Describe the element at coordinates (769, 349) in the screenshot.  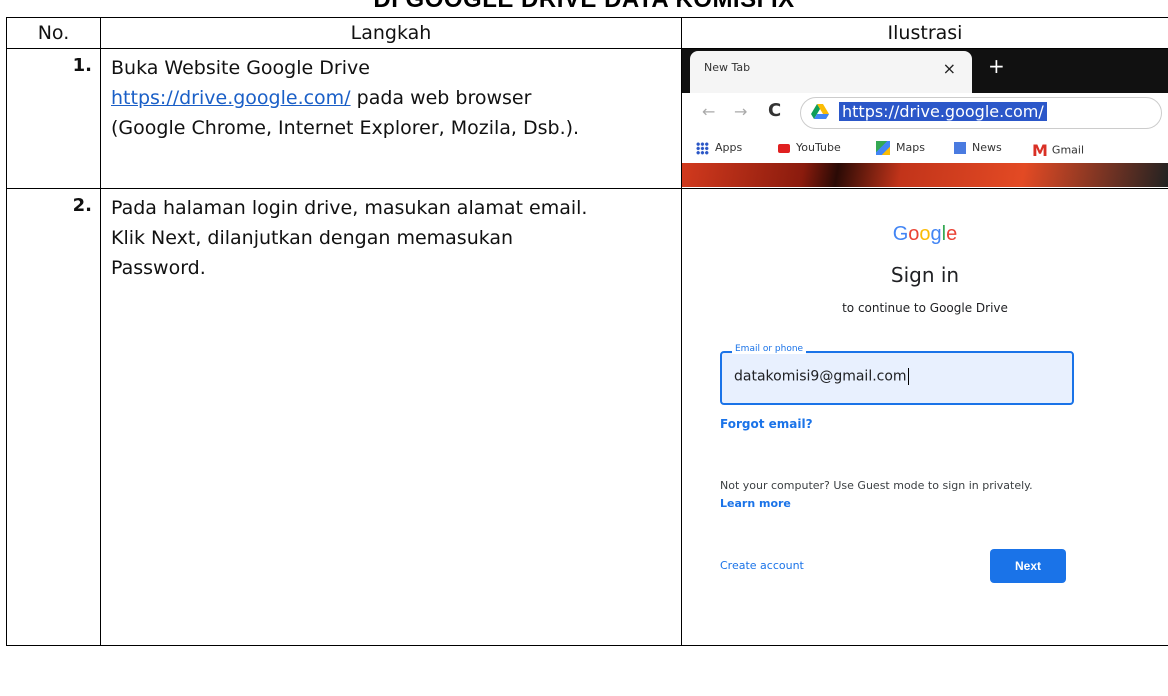
I see `email-field-label: Email or phone` at that location.